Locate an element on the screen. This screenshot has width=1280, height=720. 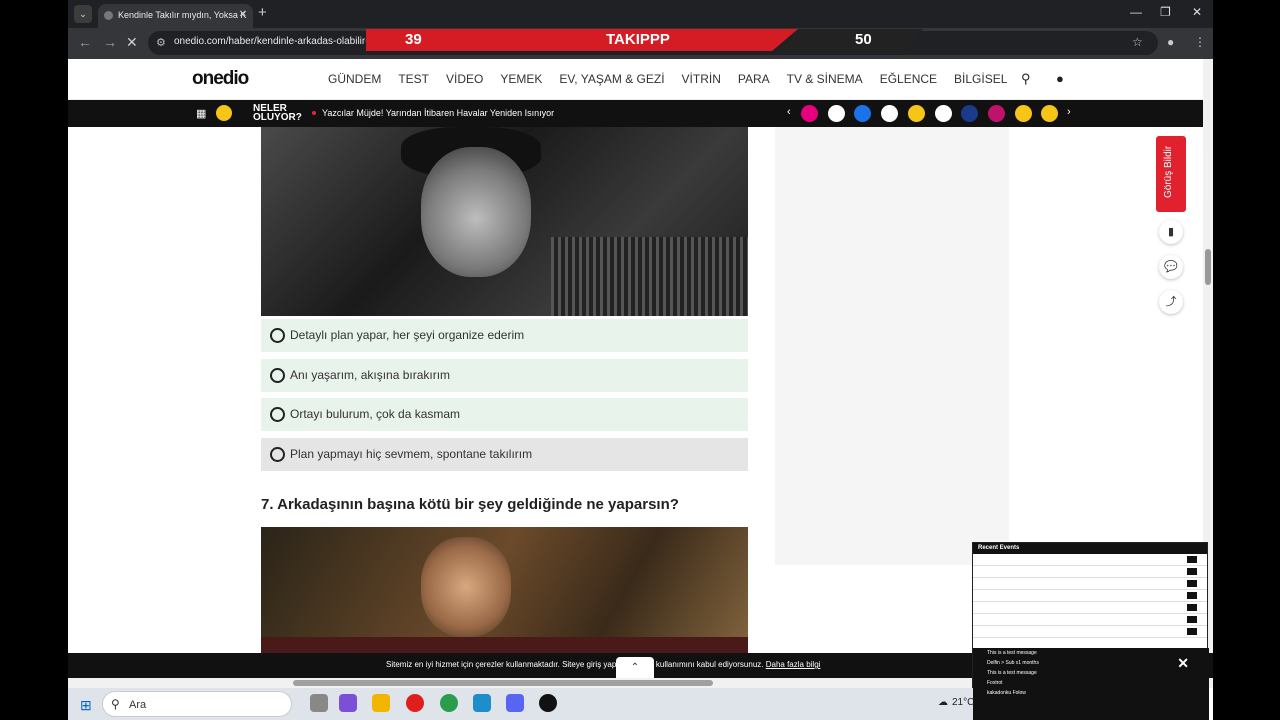
tab-title: Kendinle Takılır mıydın, Yoksa K is located at coordinates (182, 15).